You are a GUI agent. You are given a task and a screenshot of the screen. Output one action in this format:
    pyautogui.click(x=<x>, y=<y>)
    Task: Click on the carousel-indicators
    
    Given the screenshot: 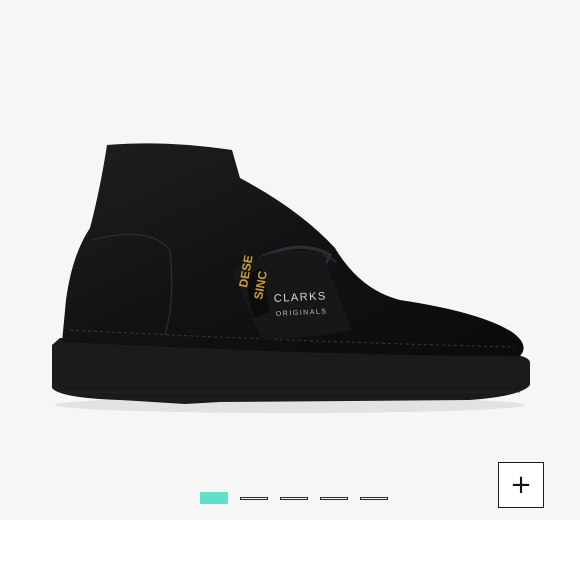 What is the action you would take?
    pyautogui.click(x=300, y=498)
    